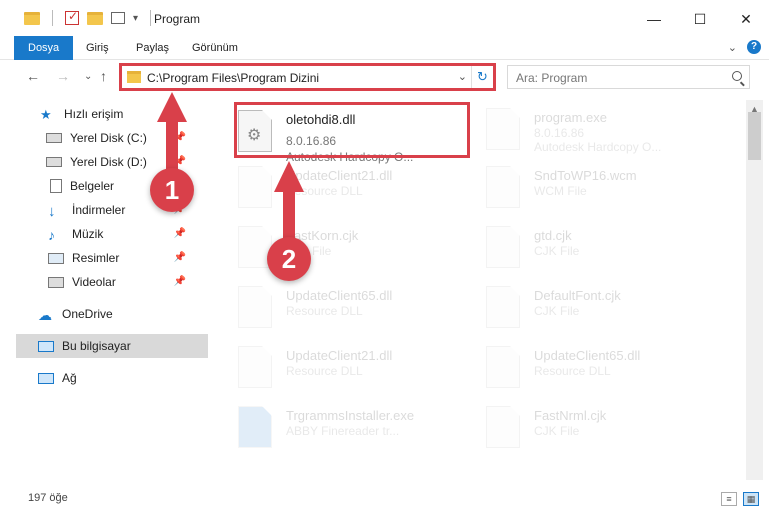 This screenshot has height=528, width=769. I want to click on file-item: FastNrml.cjk CJK File, so click(606, 433).